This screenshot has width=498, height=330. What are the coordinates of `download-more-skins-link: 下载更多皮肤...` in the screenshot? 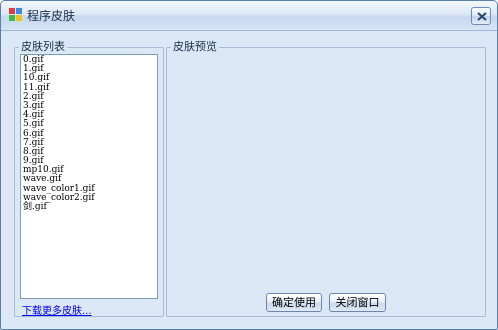 It's located at (57, 309).